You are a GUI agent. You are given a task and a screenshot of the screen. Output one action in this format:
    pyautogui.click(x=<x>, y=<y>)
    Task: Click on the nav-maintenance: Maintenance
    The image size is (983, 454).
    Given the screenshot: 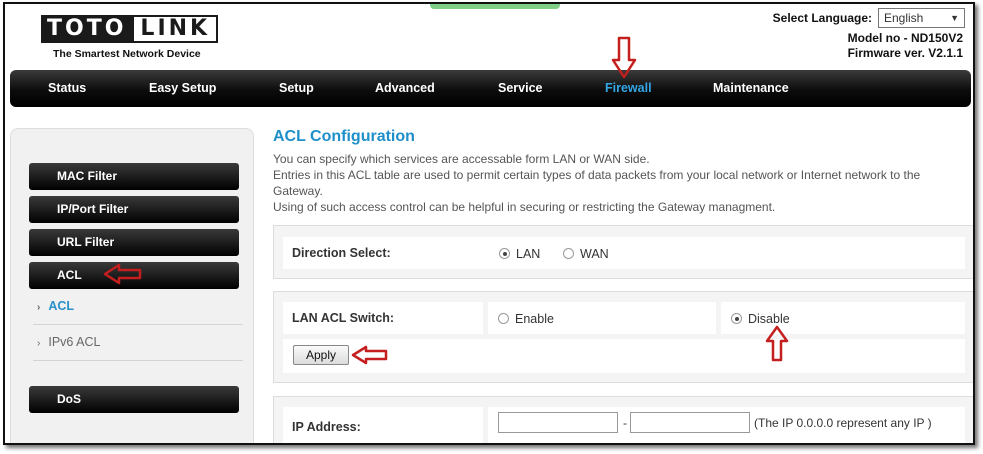 What is the action you would take?
    pyautogui.click(x=751, y=88)
    